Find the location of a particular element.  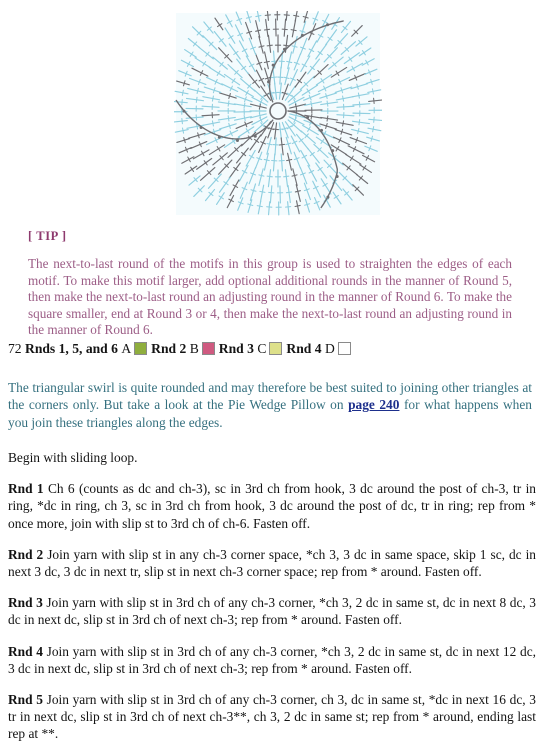

crochet-stitch-chart-figure is located at coordinates (278, 114).